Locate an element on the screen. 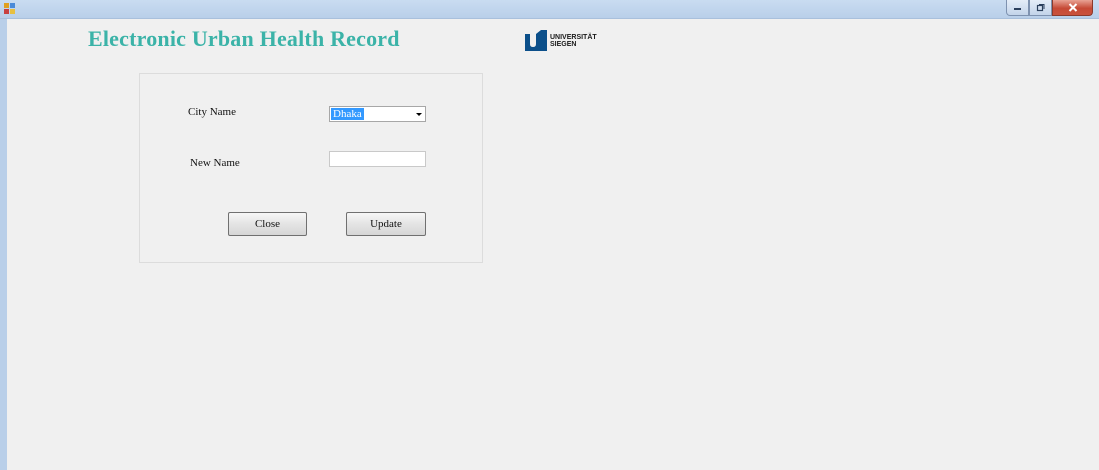 The height and width of the screenshot is (470, 1099). window-left-border is located at coordinates (3, 244).